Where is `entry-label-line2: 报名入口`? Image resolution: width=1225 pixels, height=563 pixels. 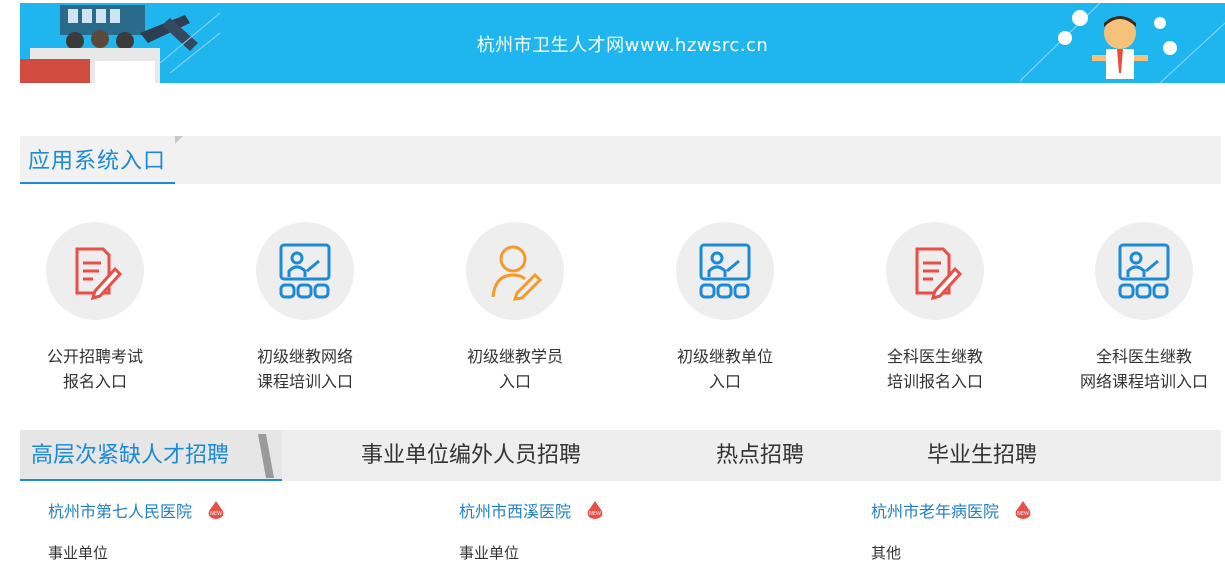
entry-label-line2: 报名入口 is located at coordinates (94, 381).